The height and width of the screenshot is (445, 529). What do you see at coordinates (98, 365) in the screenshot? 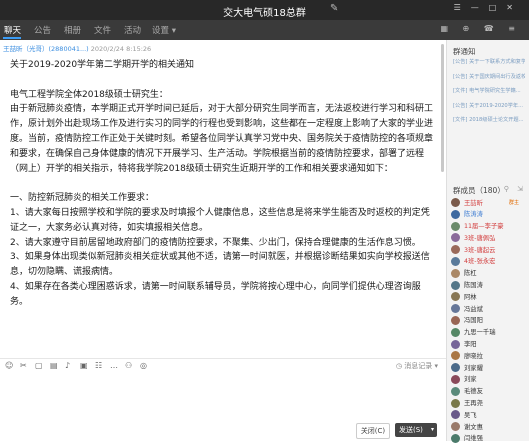
I see `apps-icon: ☷` at bounding box center [98, 365].